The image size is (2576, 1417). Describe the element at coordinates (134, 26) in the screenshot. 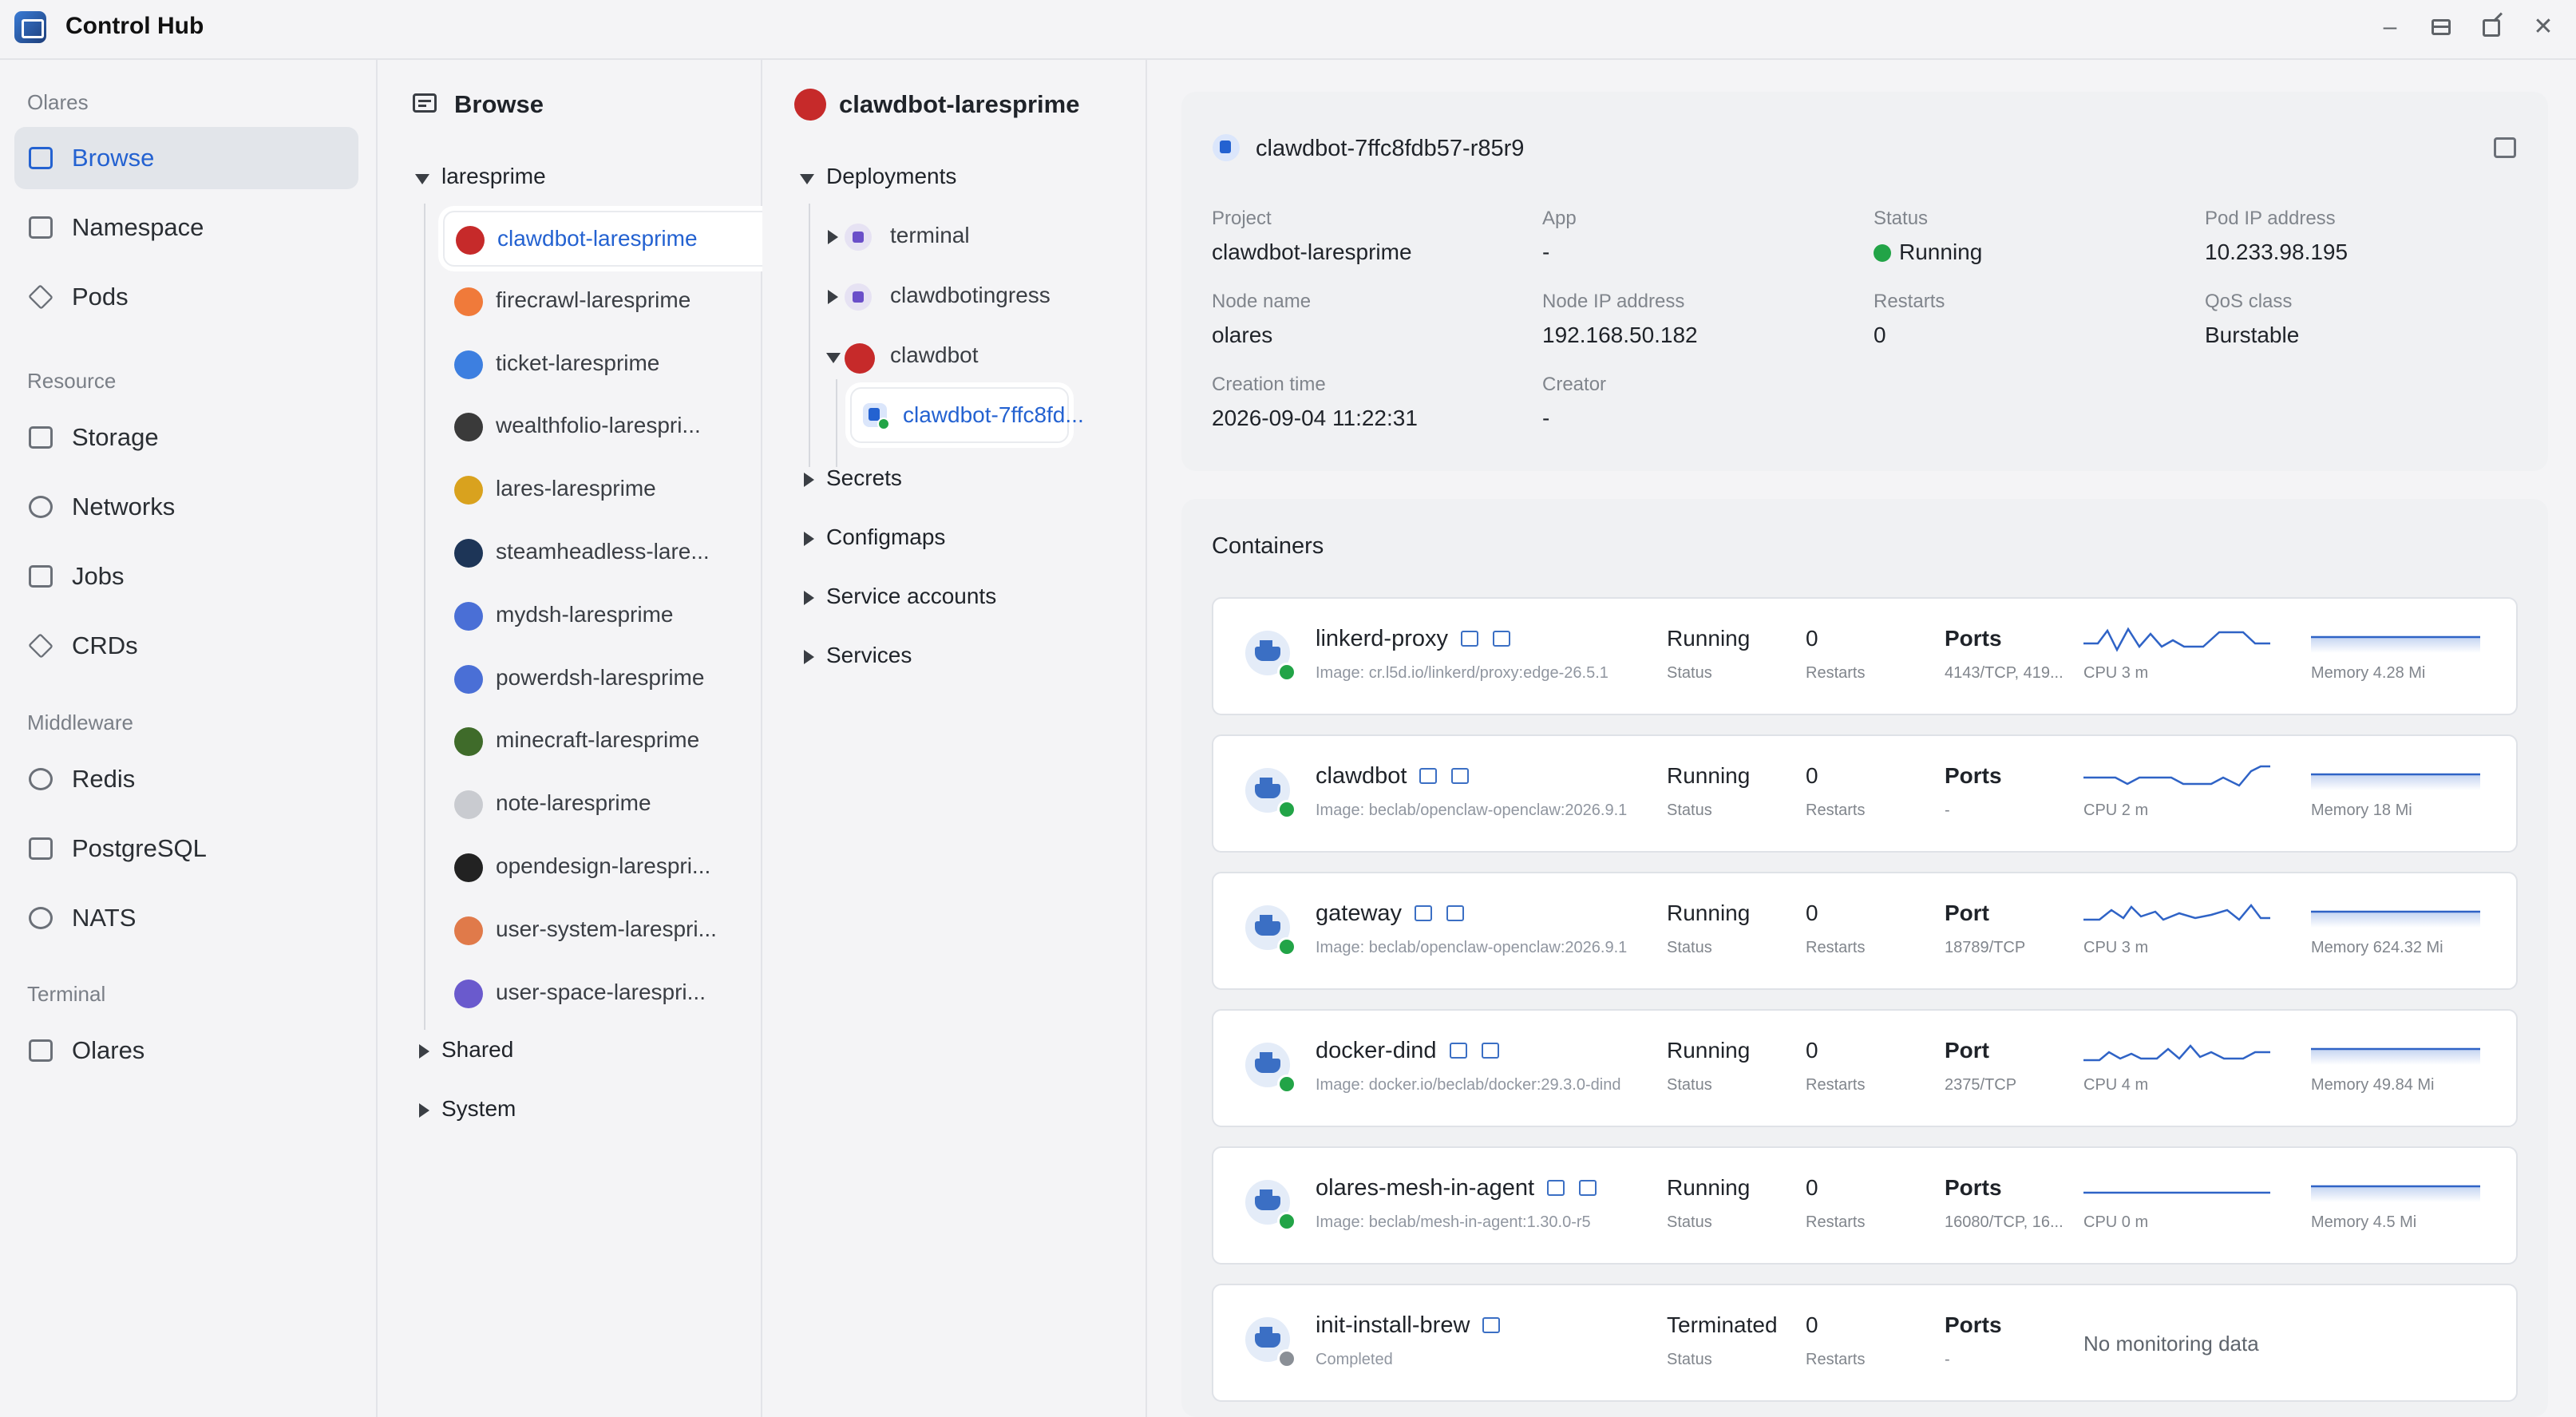

I see `app-title: Control Hub` at that location.